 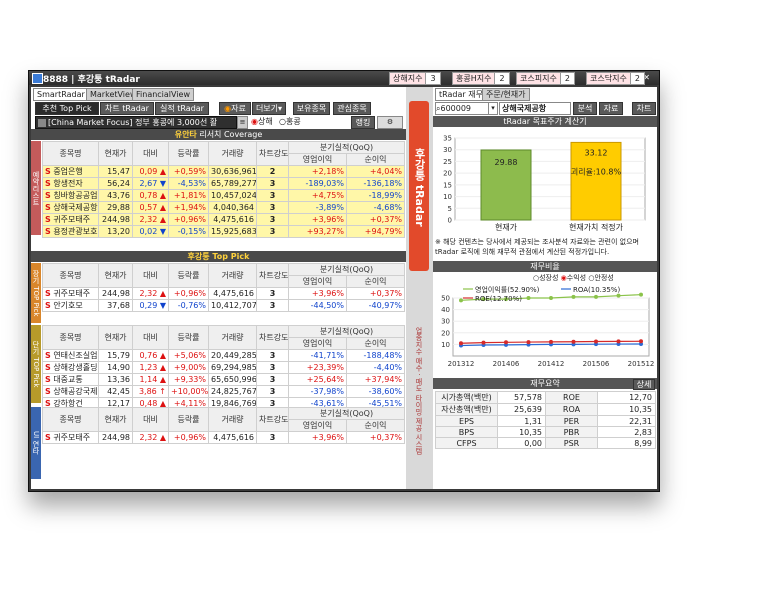 What do you see at coordinates (571, 421) in the screenshot?
I see `summary-label: PER` at bounding box center [571, 421].